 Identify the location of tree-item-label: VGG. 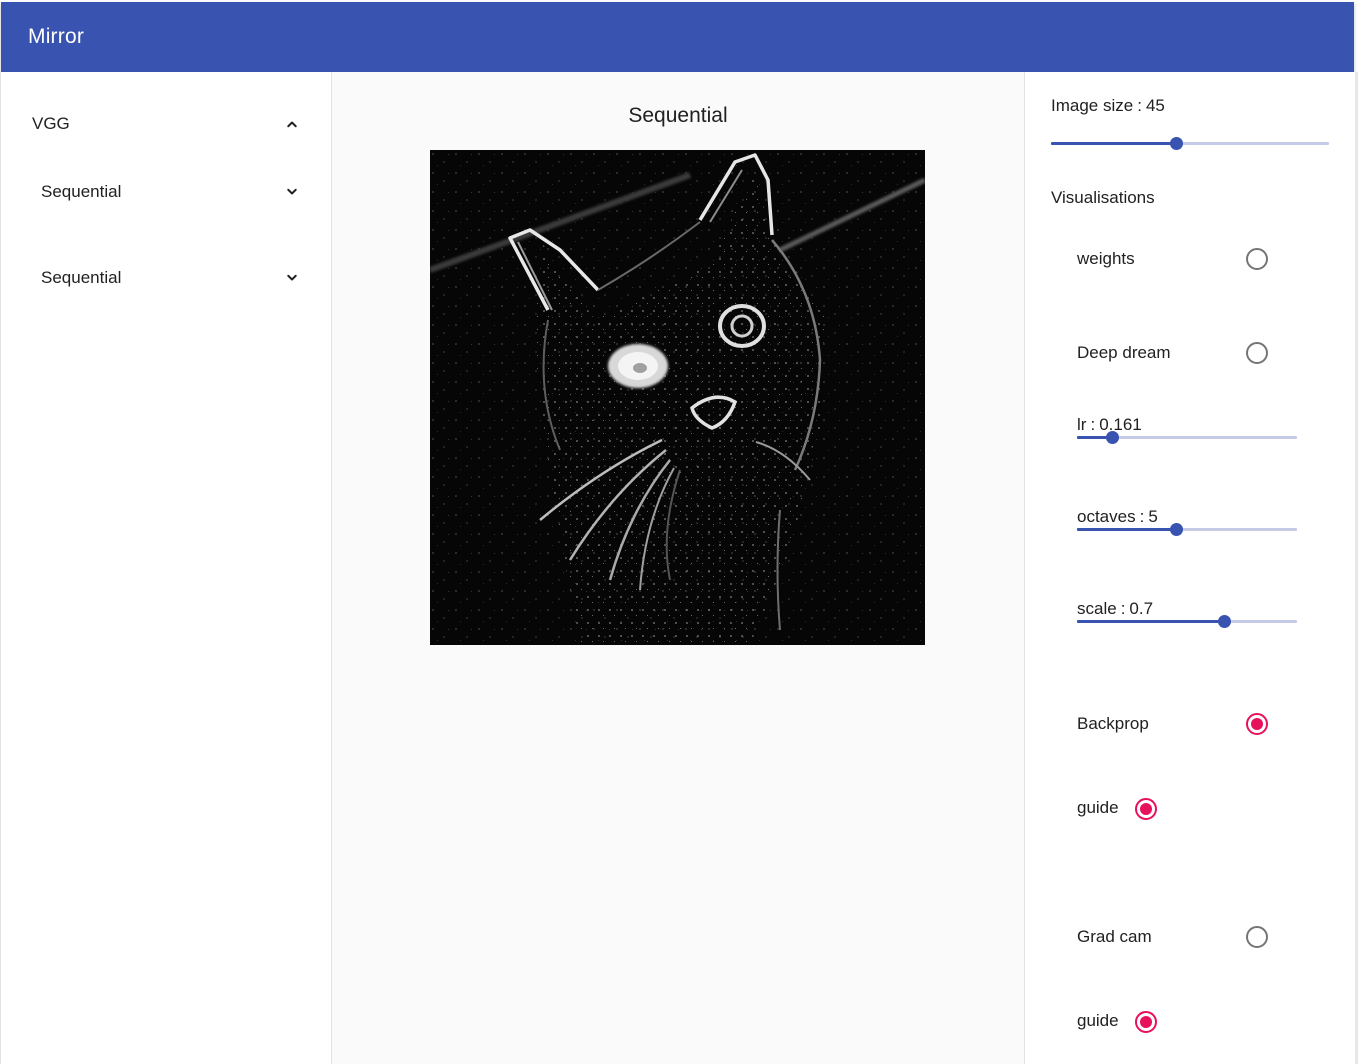
(51, 123).